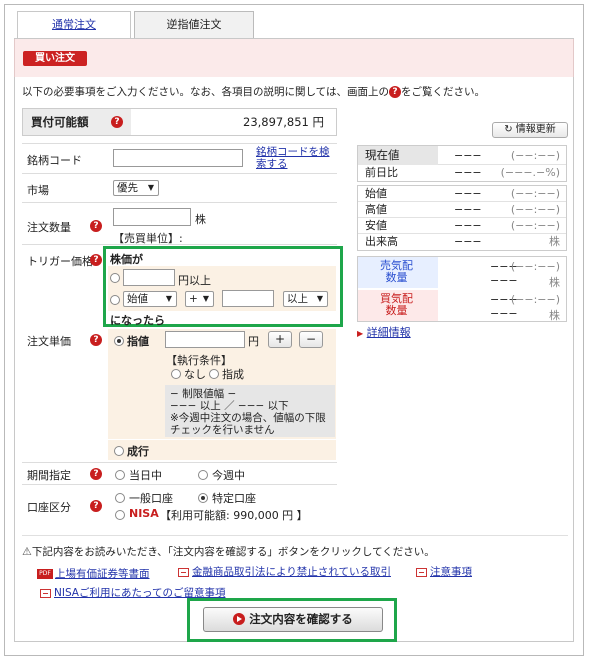 The image size is (590, 660). What do you see at coordinates (54, 160) in the screenshot?
I see `stock-code-label: 銘柄コード` at bounding box center [54, 160].